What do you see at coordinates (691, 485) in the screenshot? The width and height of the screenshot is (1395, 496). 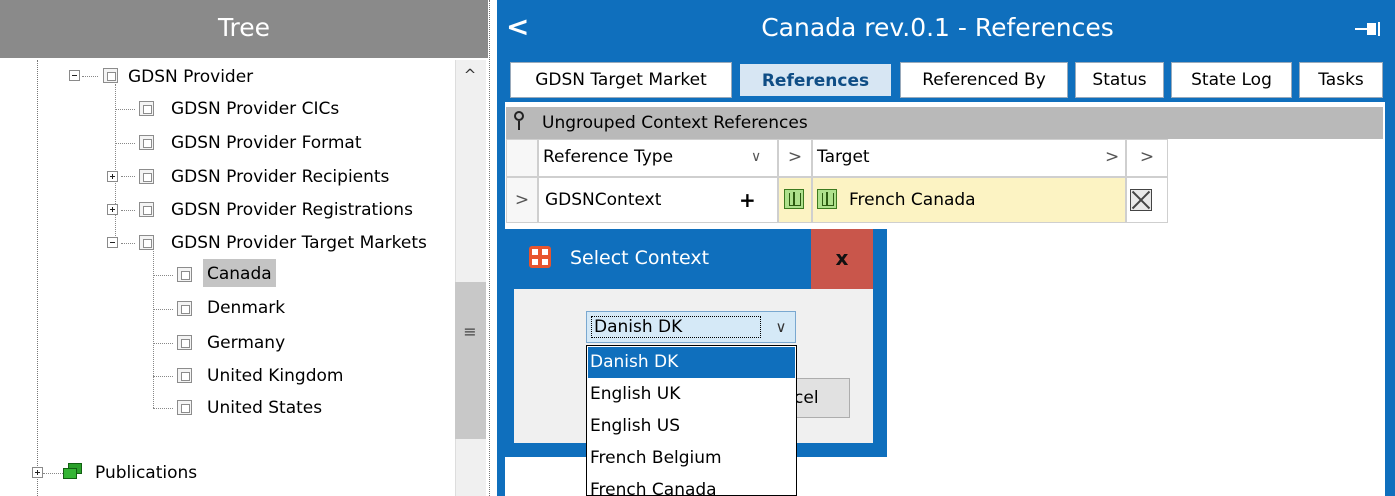 I see `option-french-canada: French Canada` at bounding box center [691, 485].